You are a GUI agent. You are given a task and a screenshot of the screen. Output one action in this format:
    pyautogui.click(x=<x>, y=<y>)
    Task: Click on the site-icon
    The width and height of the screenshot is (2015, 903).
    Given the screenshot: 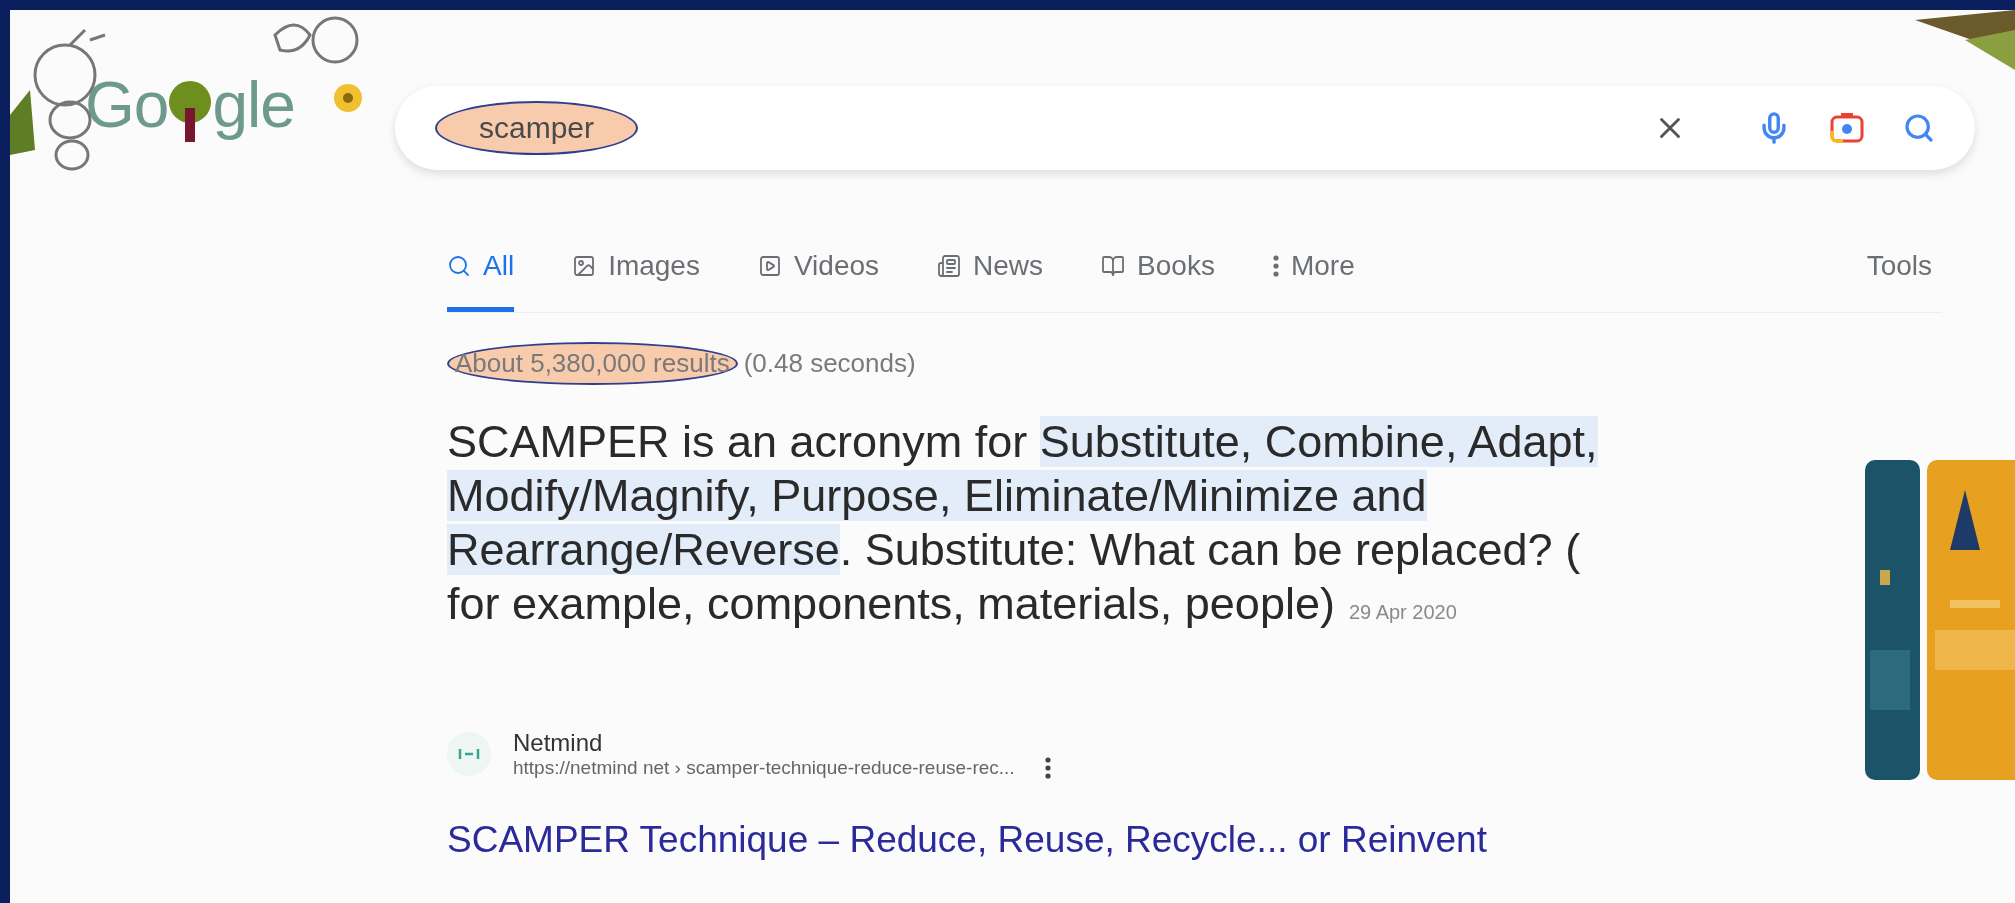 What is the action you would take?
    pyautogui.click(x=469, y=754)
    